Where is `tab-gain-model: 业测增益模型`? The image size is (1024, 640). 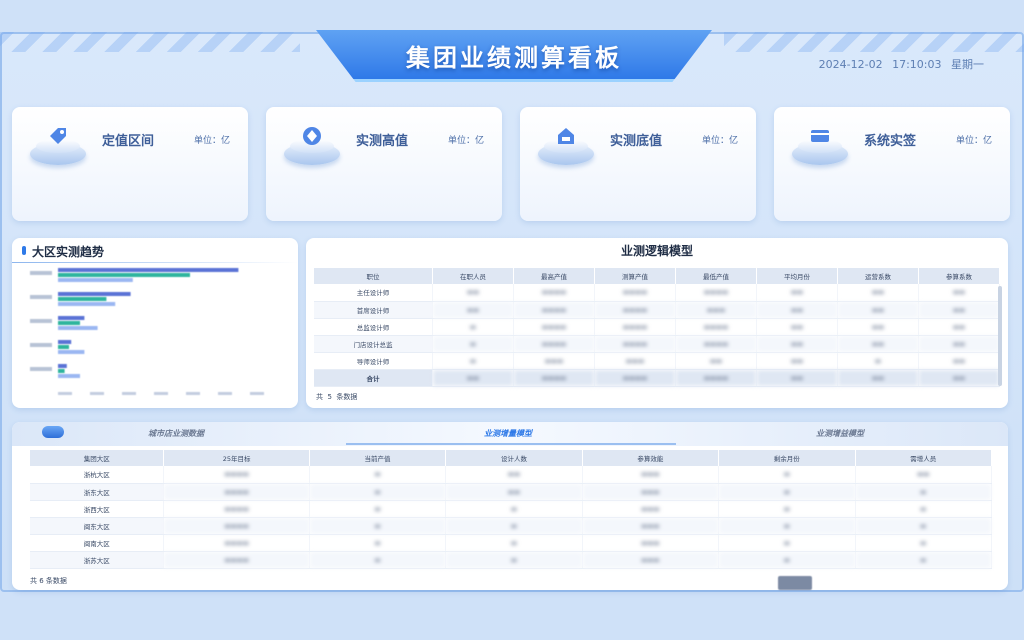
tab-gain-model: 业测增益模型 is located at coordinates (840, 433).